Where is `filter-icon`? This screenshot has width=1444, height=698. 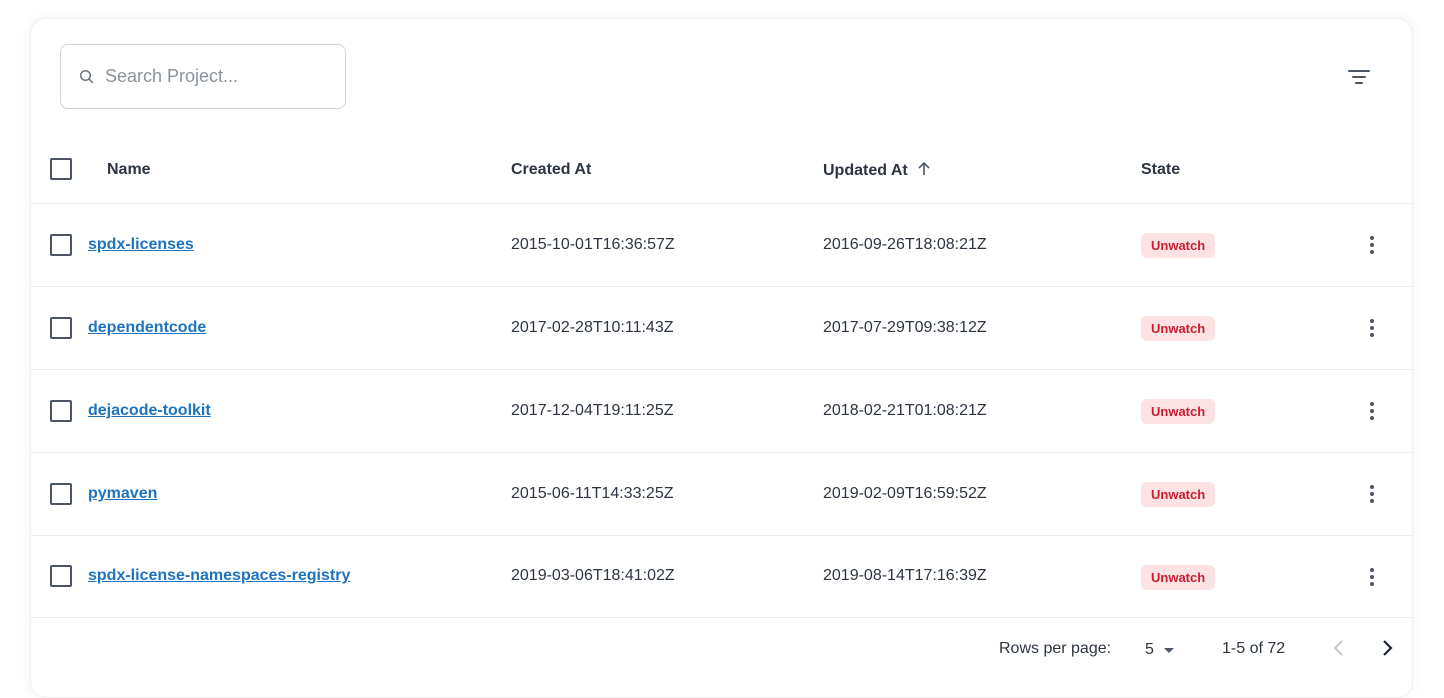 filter-icon is located at coordinates (1359, 77).